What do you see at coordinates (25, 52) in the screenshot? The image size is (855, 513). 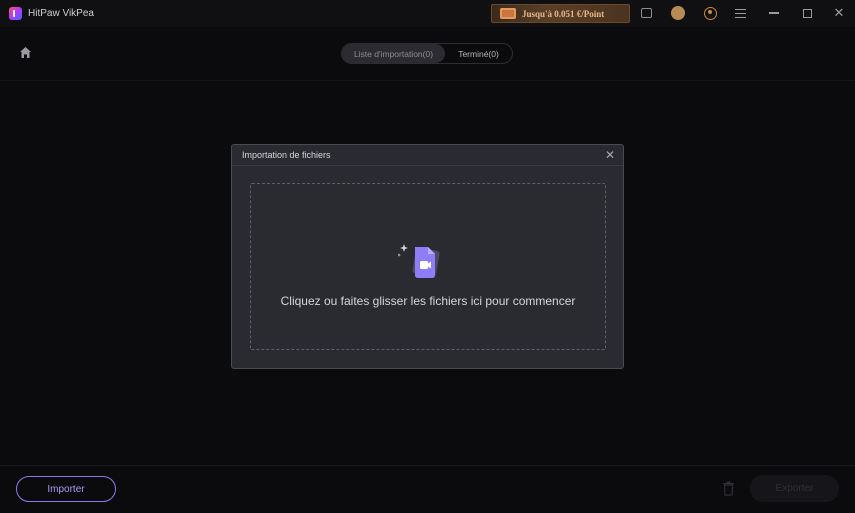 I see `home-icon` at bounding box center [25, 52].